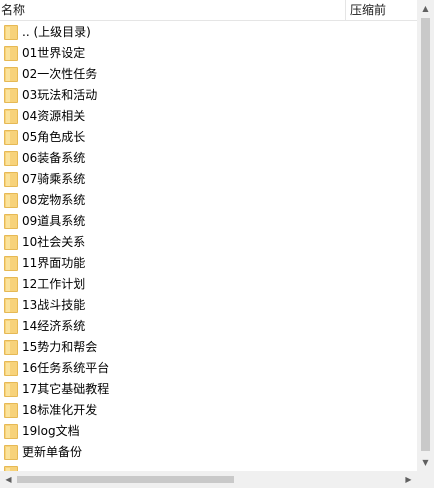 This screenshot has height=488, width=434. I want to click on horizontal-scroll-thumb, so click(125, 479).